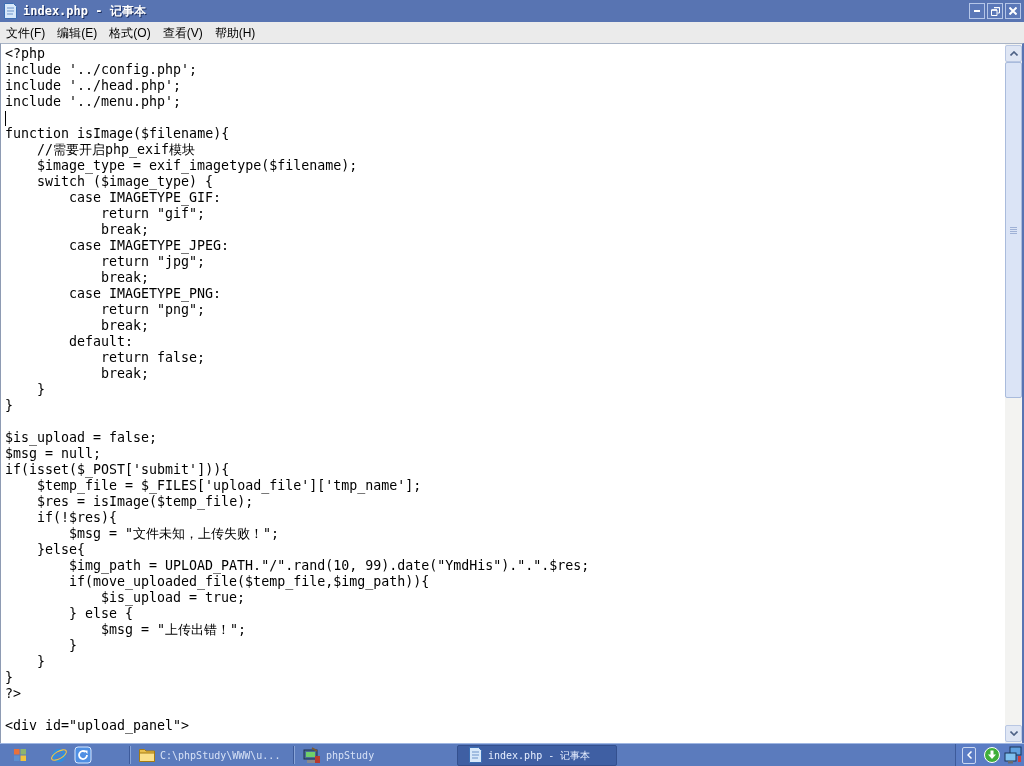 The width and height of the screenshot is (1024, 766). What do you see at coordinates (145, 198) in the screenshot?
I see `code-line: case IMAGETYPE_GIF:` at bounding box center [145, 198].